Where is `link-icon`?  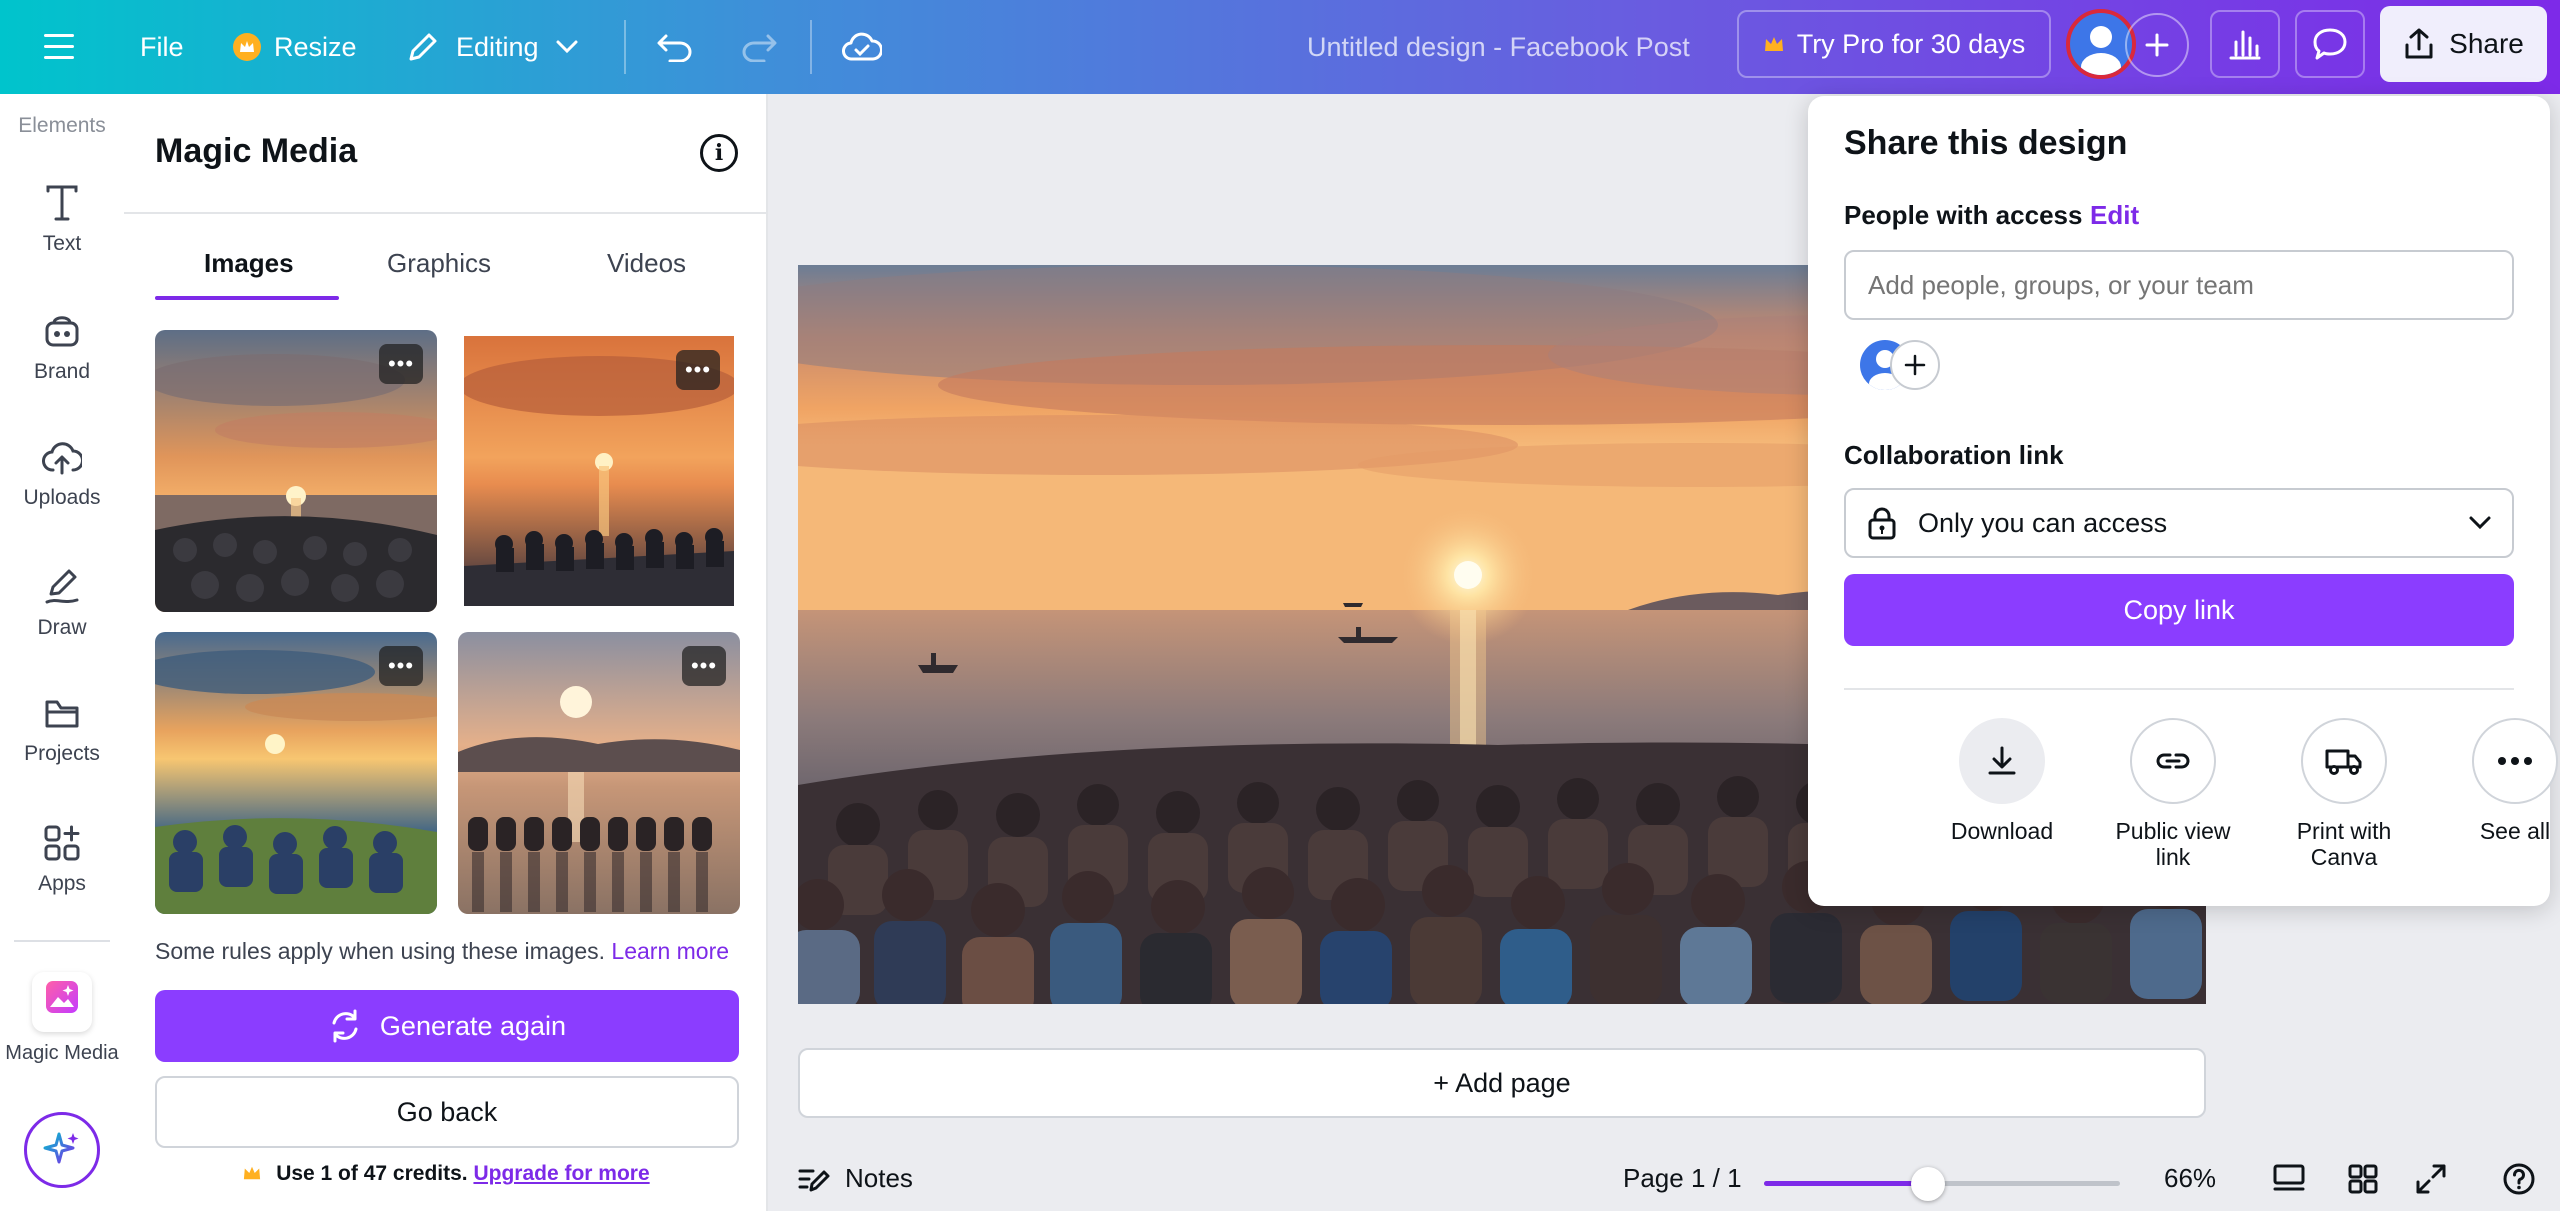 link-icon is located at coordinates (2173, 761).